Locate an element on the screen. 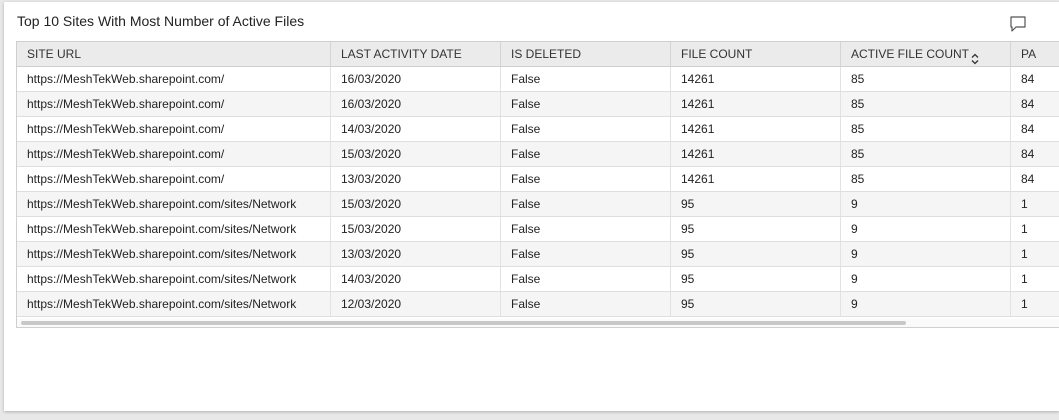 The width and height of the screenshot is (1059, 420). column-header-site-url: SITE URL is located at coordinates (174, 54).